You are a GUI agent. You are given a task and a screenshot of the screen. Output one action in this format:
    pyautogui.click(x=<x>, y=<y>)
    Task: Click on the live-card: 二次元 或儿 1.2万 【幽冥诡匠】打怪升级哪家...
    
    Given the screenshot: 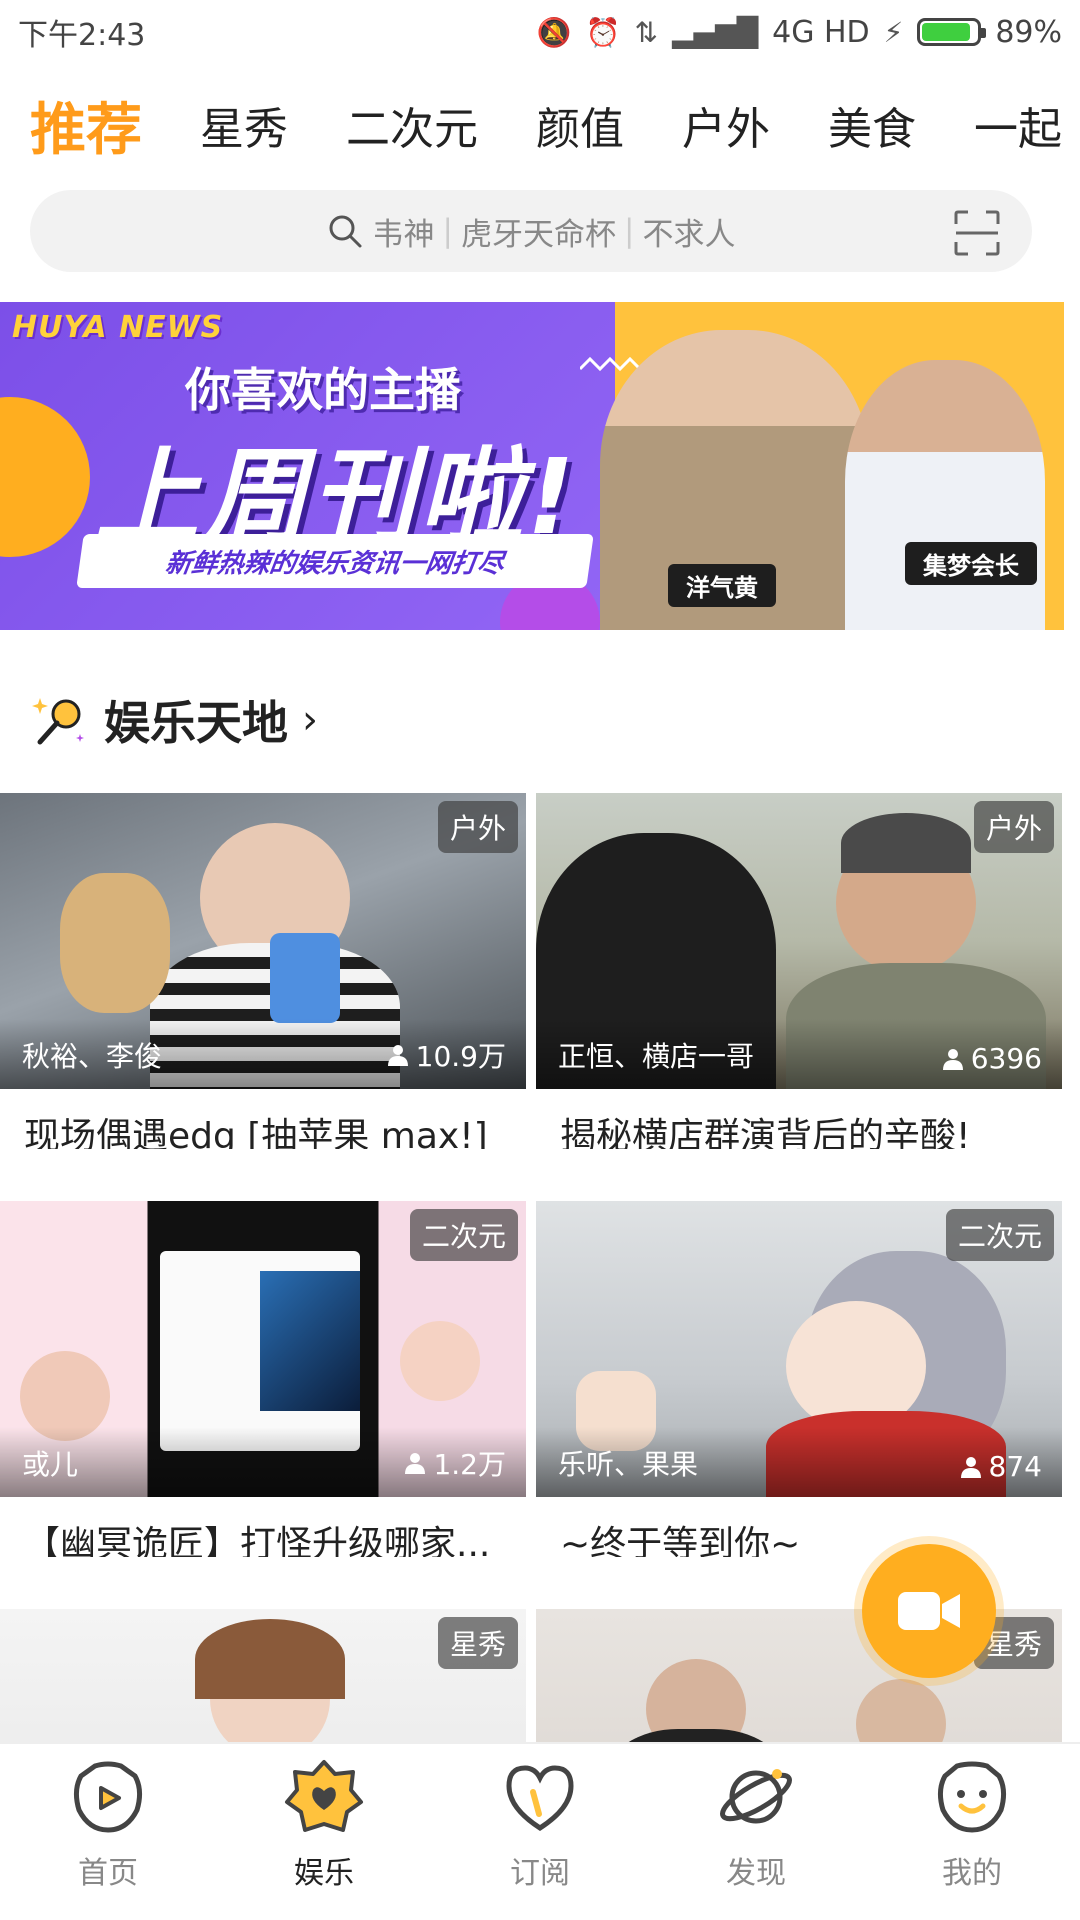 What is the action you would take?
    pyautogui.click(x=263, y=1379)
    